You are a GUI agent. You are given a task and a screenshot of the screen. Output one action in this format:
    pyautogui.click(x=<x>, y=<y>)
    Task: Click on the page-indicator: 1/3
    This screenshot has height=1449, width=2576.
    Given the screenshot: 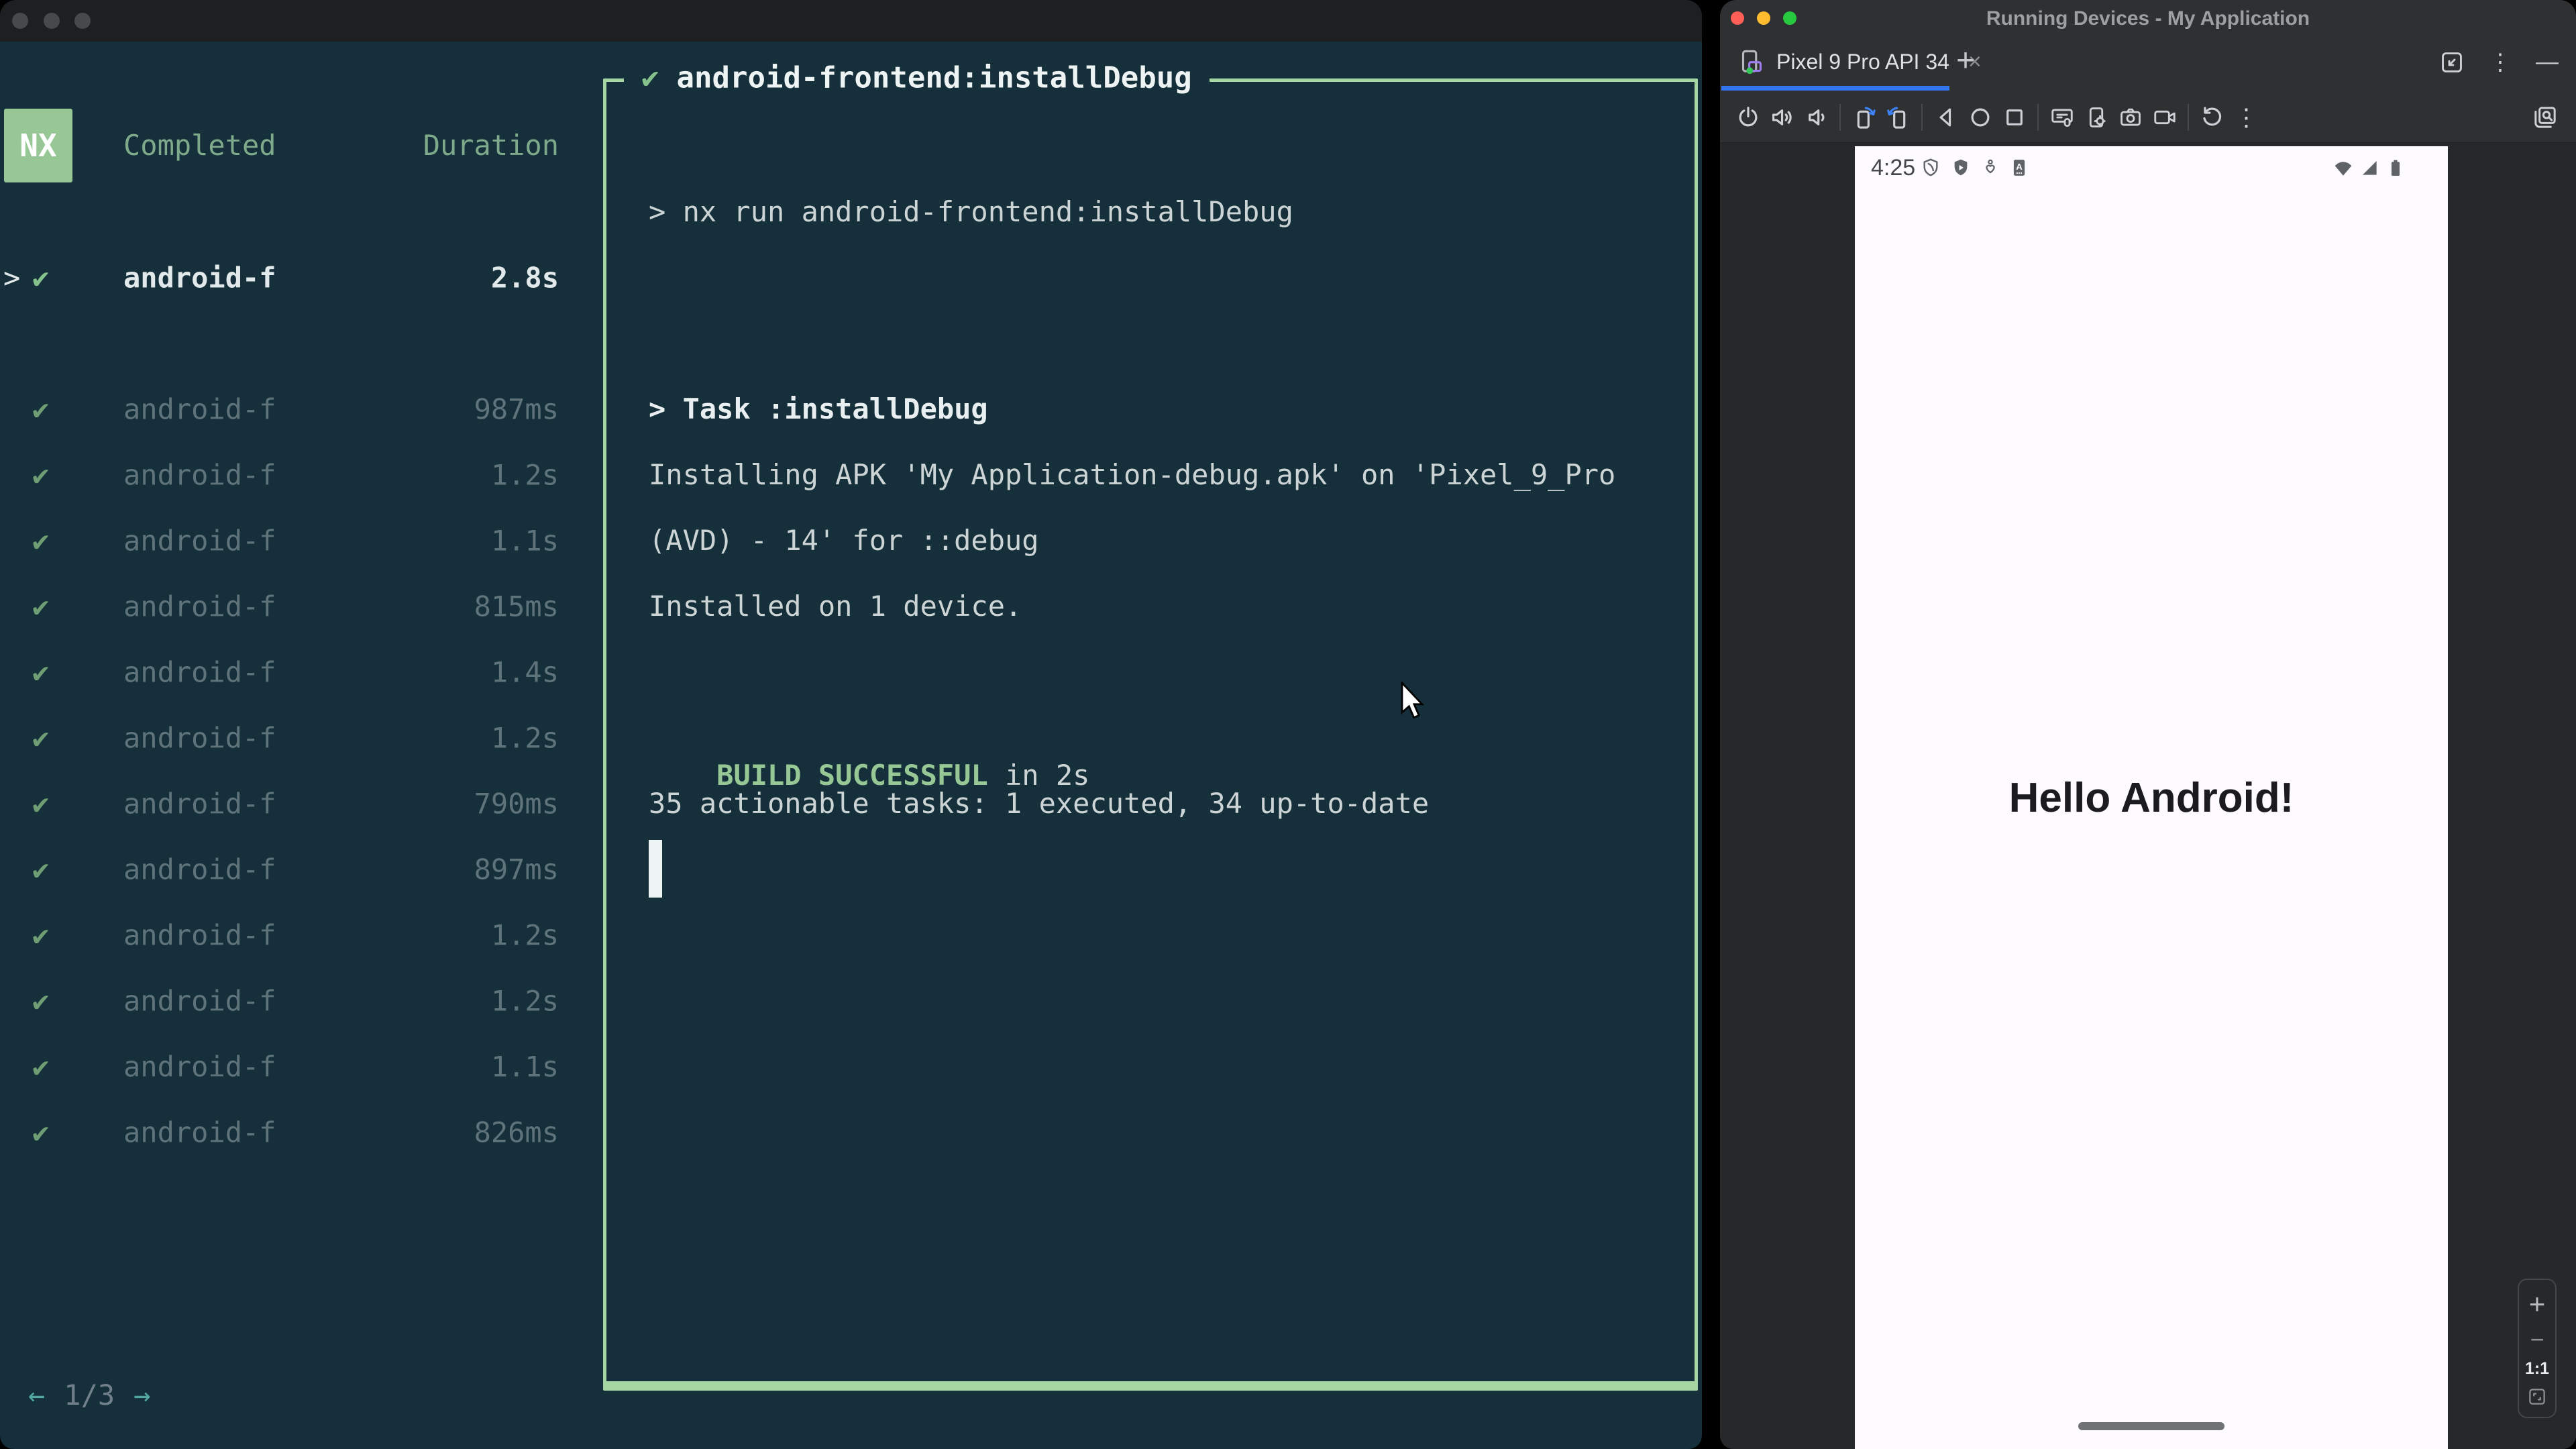 What is the action you would take?
    pyautogui.click(x=89, y=1394)
    